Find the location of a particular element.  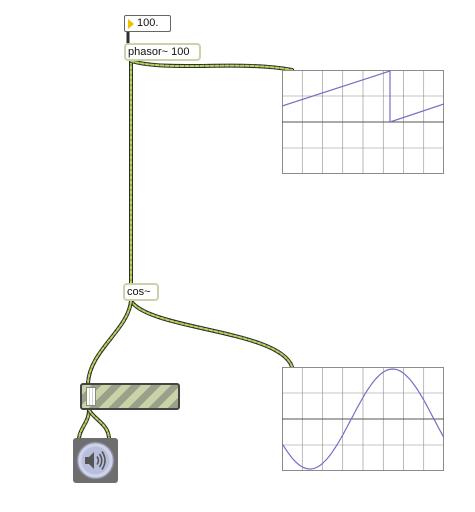

phasor-object: phasor~ 100 is located at coordinates (162, 52).